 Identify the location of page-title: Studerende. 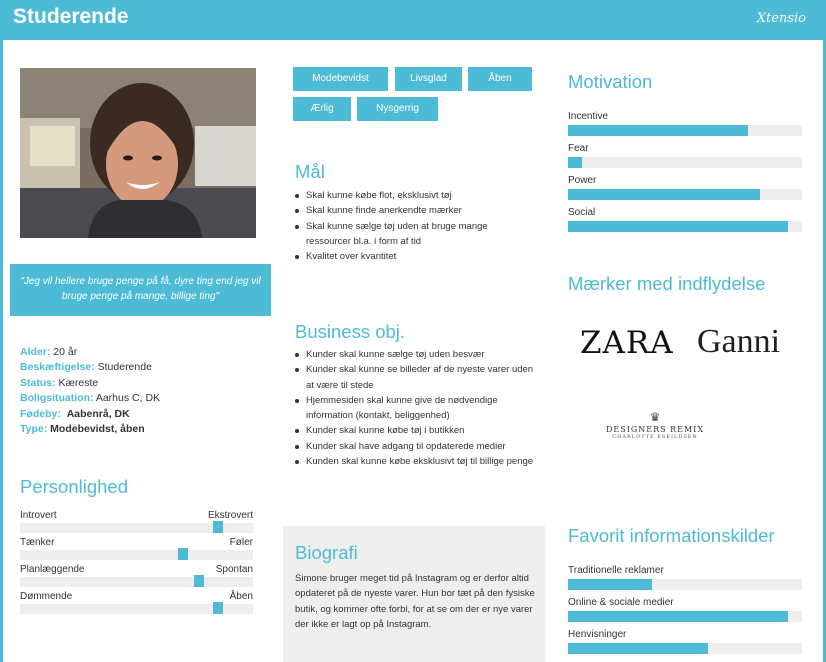
(71, 16).